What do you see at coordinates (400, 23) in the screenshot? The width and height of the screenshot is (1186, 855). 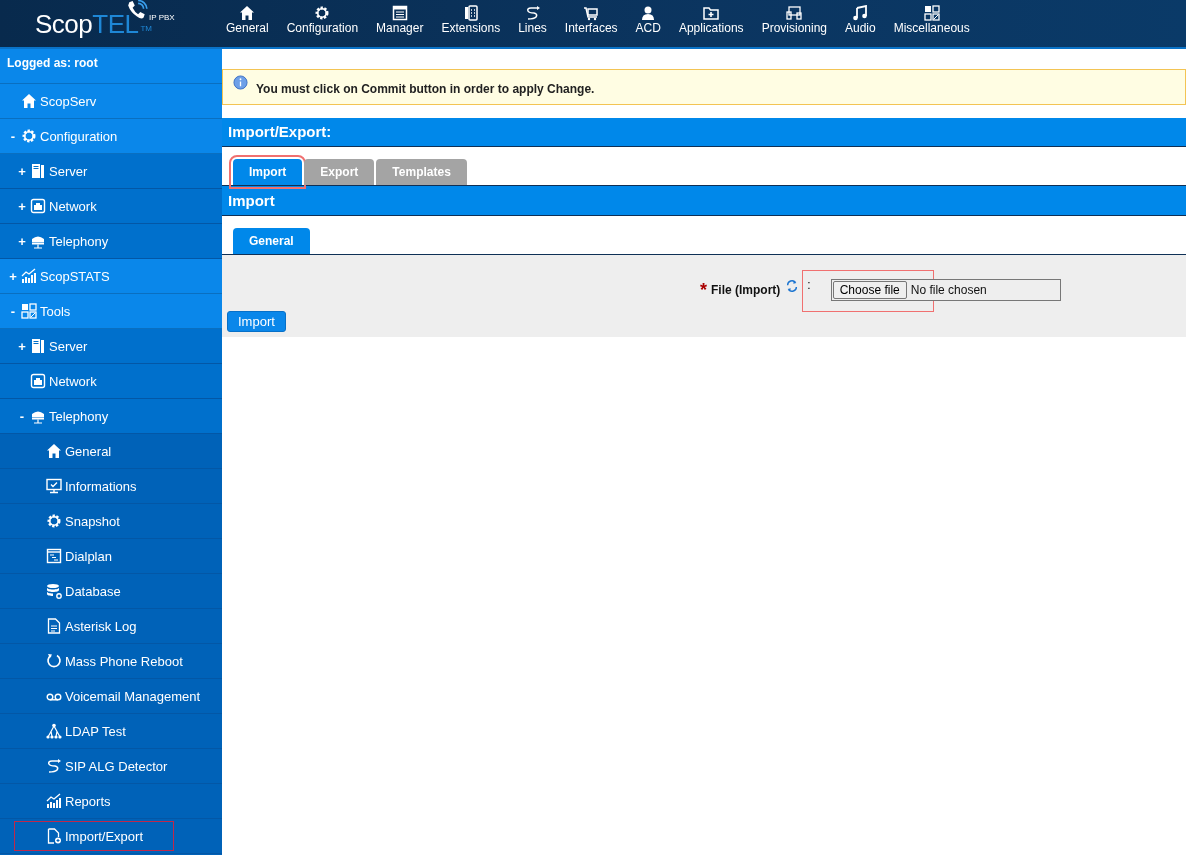 I see `nav-menu-item: Manager` at bounding box center [400, 23].